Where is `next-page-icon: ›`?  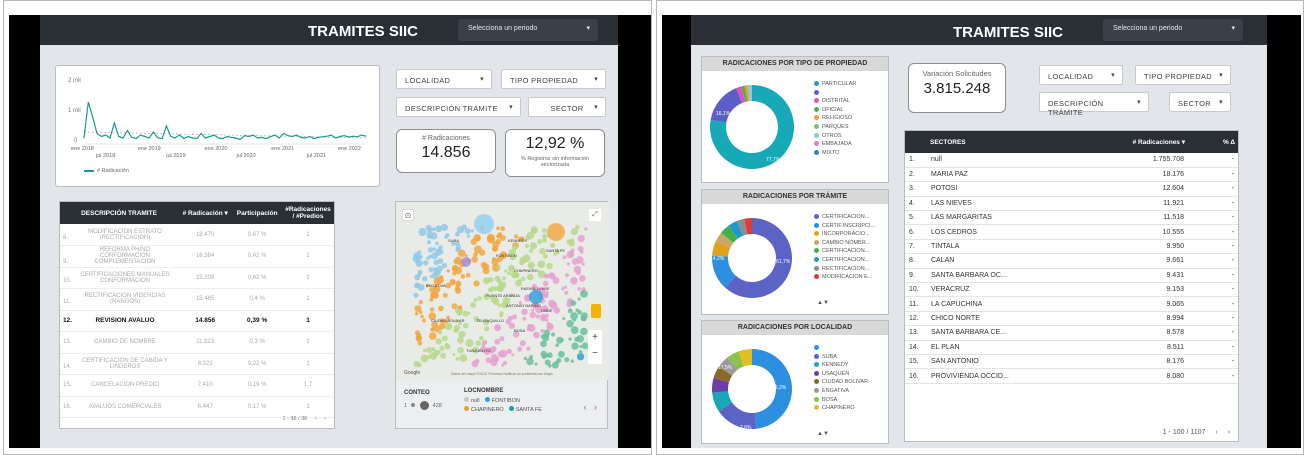
next-page-icon: › is located at coordinates (1229, 432).